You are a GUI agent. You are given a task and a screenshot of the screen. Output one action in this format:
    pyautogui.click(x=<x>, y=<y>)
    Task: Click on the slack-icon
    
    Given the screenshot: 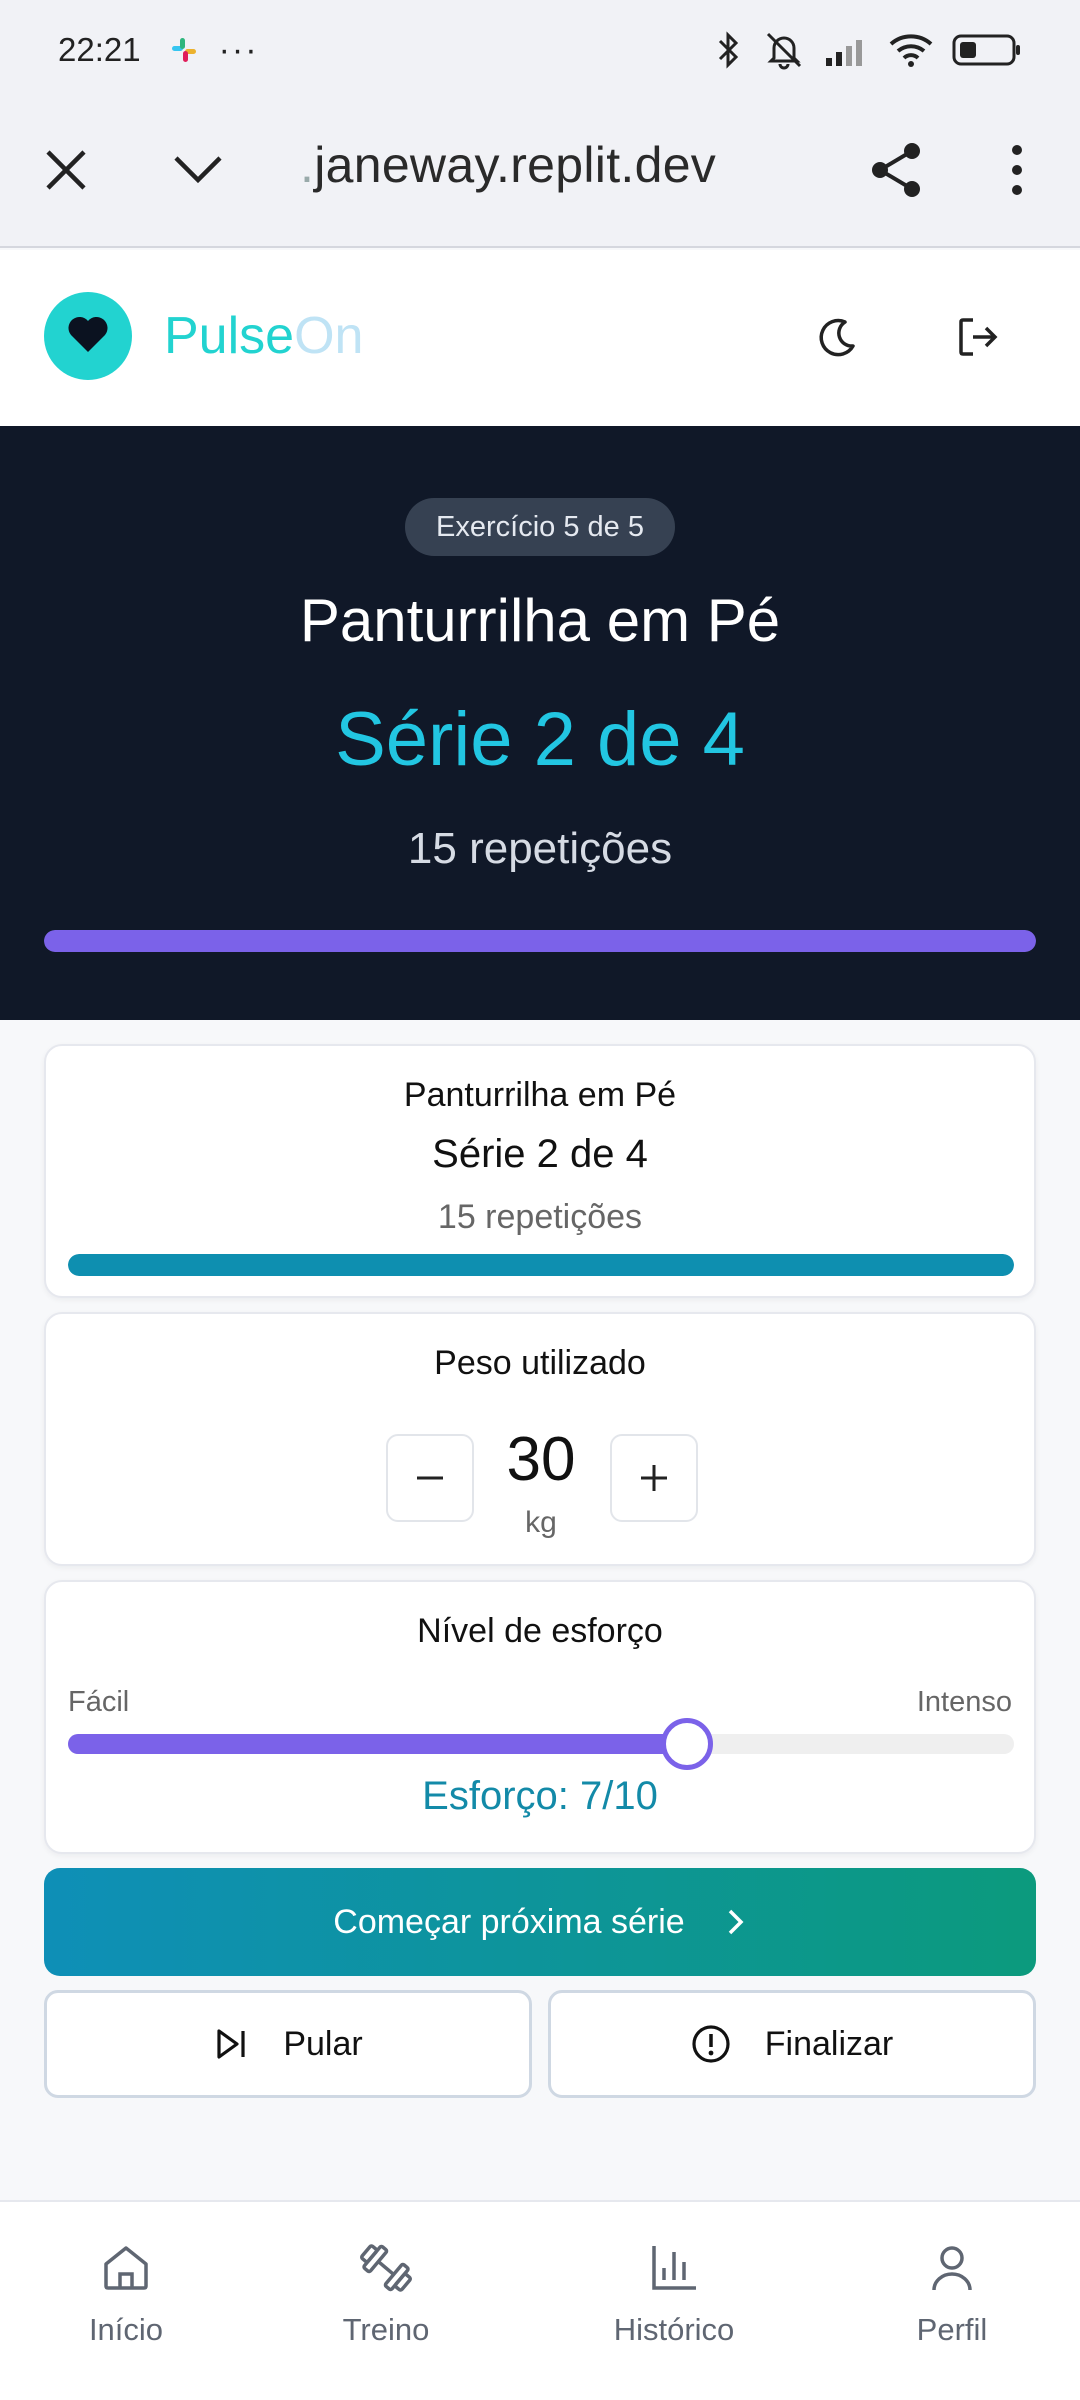 What is the action you would take?
    pyautogui.click(x=184, y=50)
    